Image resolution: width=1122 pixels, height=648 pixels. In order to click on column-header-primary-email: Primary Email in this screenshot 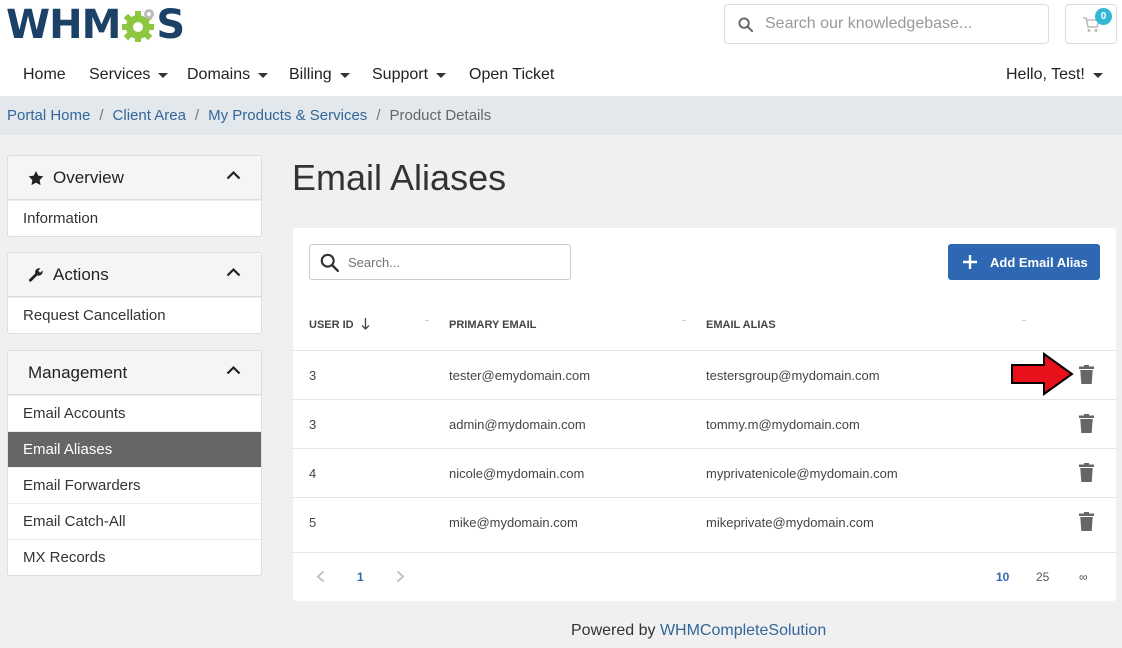, I will do `click(492, 325)`.